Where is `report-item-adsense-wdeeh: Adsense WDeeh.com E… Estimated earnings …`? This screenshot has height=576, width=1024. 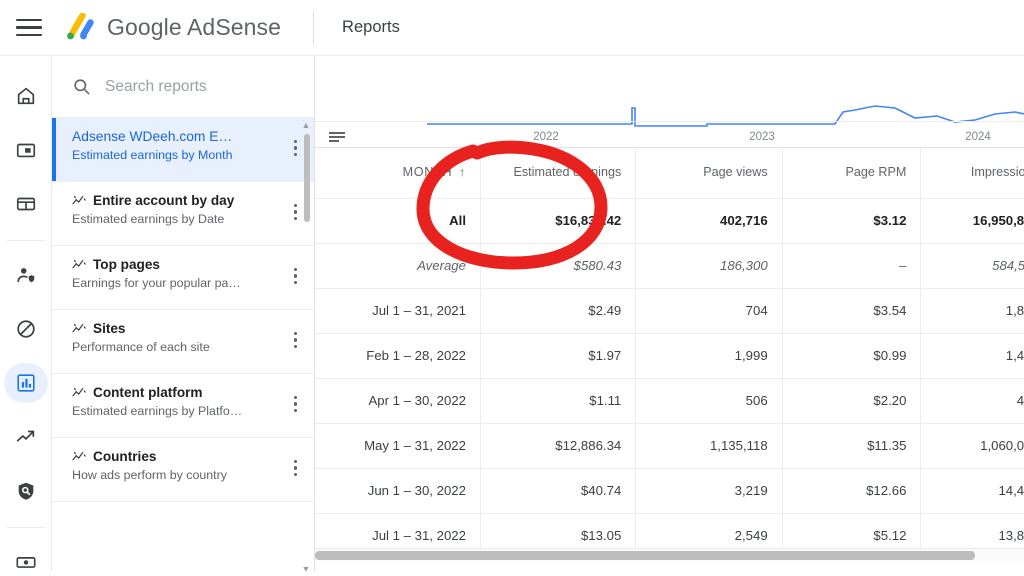
report-item-adsense-wdeeh: Adsense WDeeh.com E… Estimated earnings … is located at coordinates (183, 150).